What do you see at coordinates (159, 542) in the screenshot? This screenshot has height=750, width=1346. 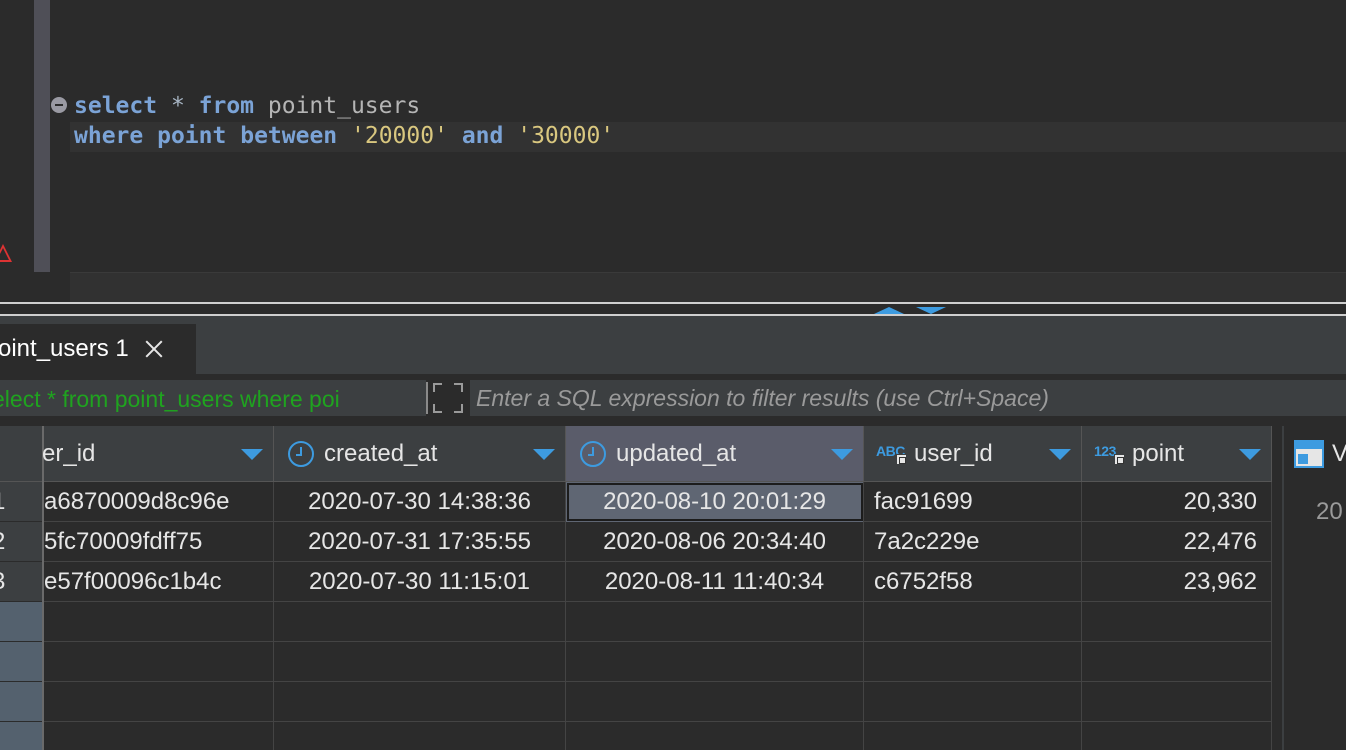 I see `cell-id: 5fc70009fdff75` at bounding box center [159, 542].